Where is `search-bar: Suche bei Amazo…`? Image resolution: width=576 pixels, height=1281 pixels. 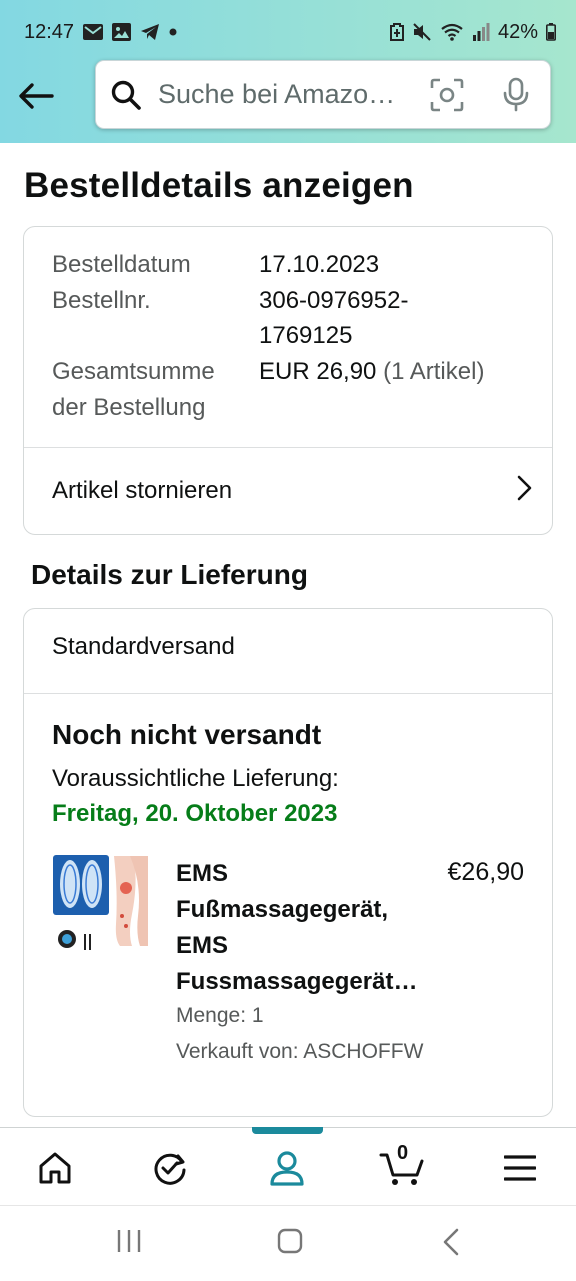
search-bar: Suche bei Amazo… is located at coordinates (323, 94).